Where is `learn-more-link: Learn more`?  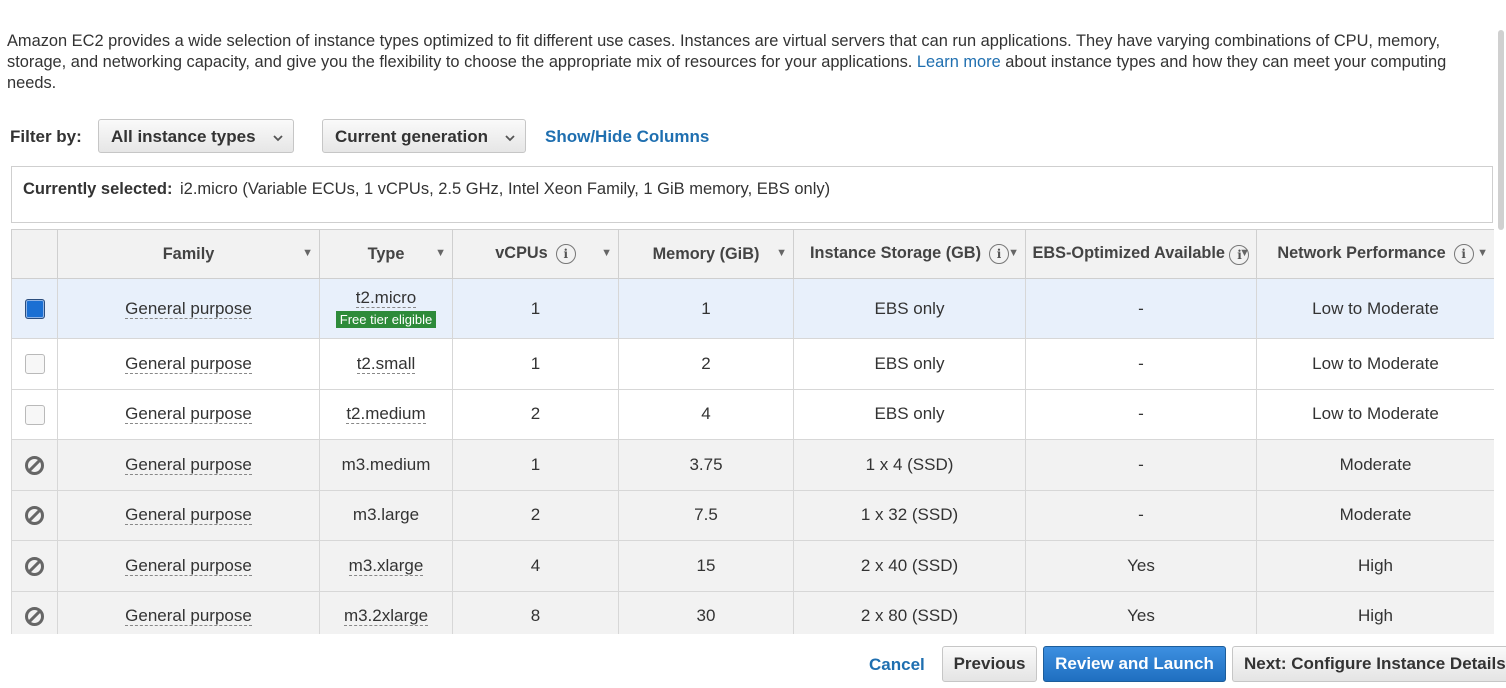 learn-more-link: Learn more is located at coordinates (959, 62).